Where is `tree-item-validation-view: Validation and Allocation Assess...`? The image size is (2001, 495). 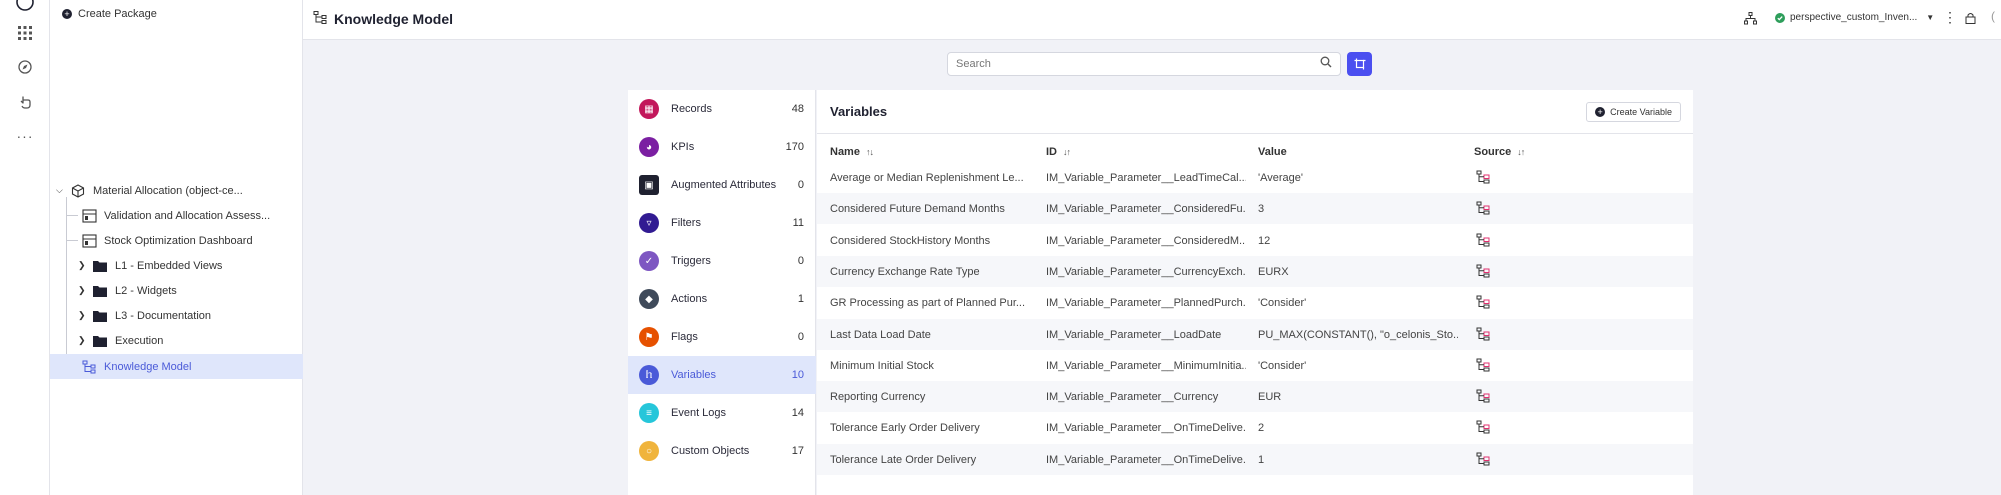
tree-item-validation-view: Validation and Allocation Assess... is located at coordinates (188, 215).